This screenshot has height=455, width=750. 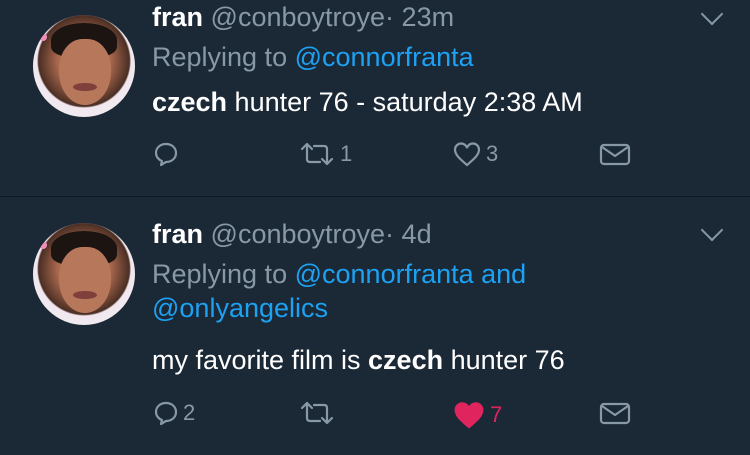 I want to click on mention-link-2: @onlyangelics, so click(x=240, y=308).